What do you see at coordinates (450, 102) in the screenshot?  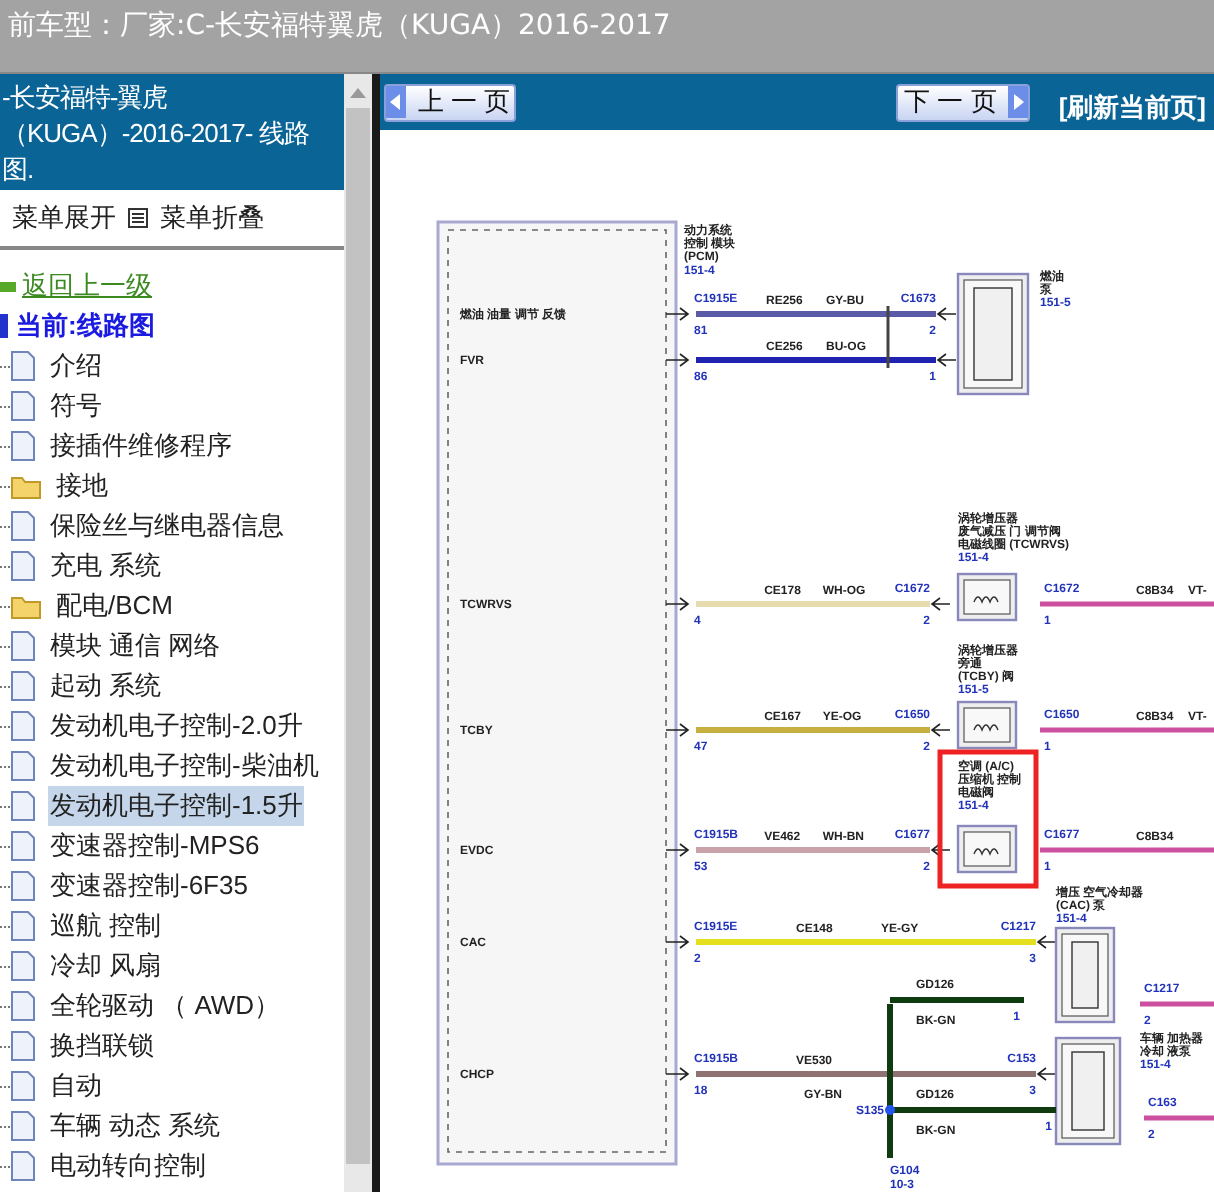 I see `previous-page-button: 上 一 页` at bounding box center [450, 102].